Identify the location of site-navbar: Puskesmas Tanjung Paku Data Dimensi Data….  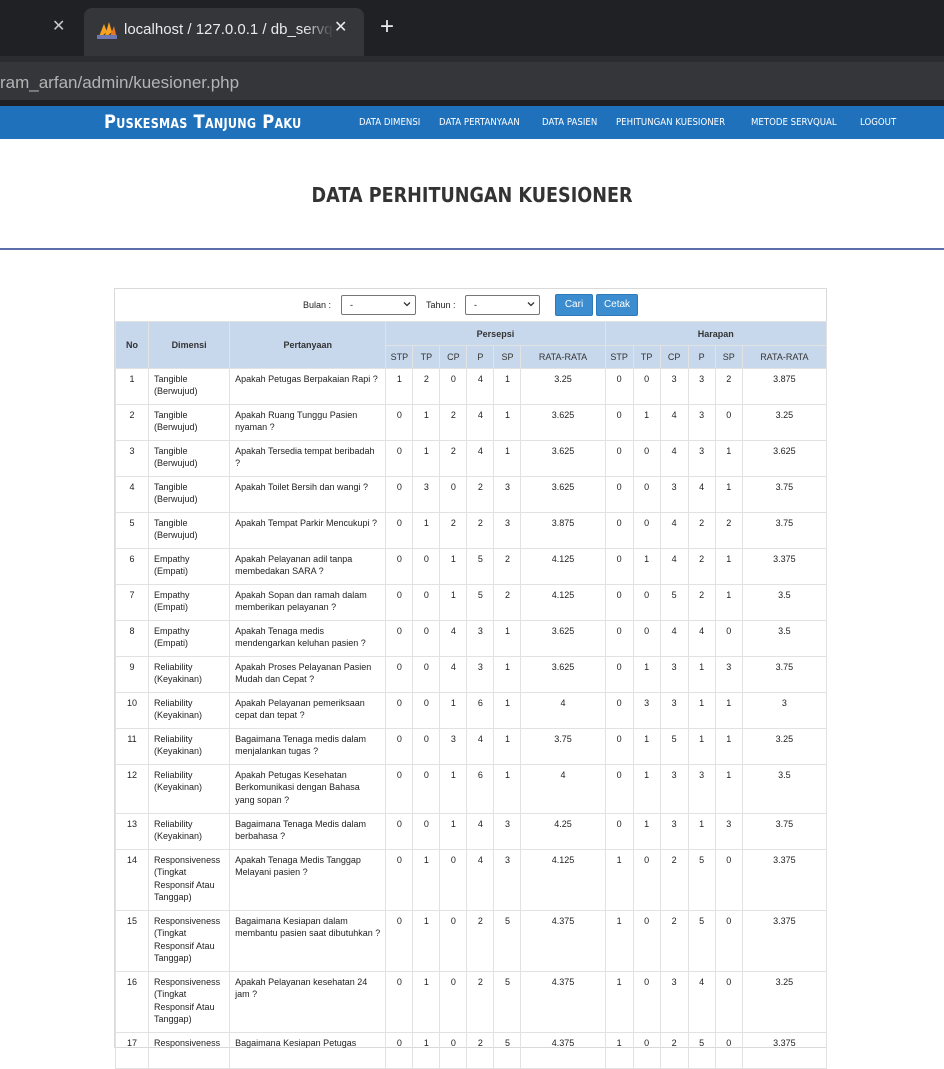
(472, 122).